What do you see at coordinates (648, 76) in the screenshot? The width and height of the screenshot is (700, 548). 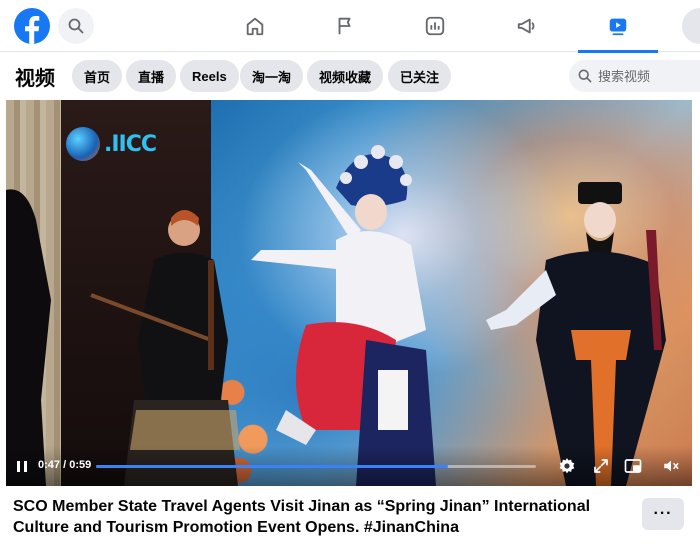 I see `search-videos-input` at bounding box center [648, 76].